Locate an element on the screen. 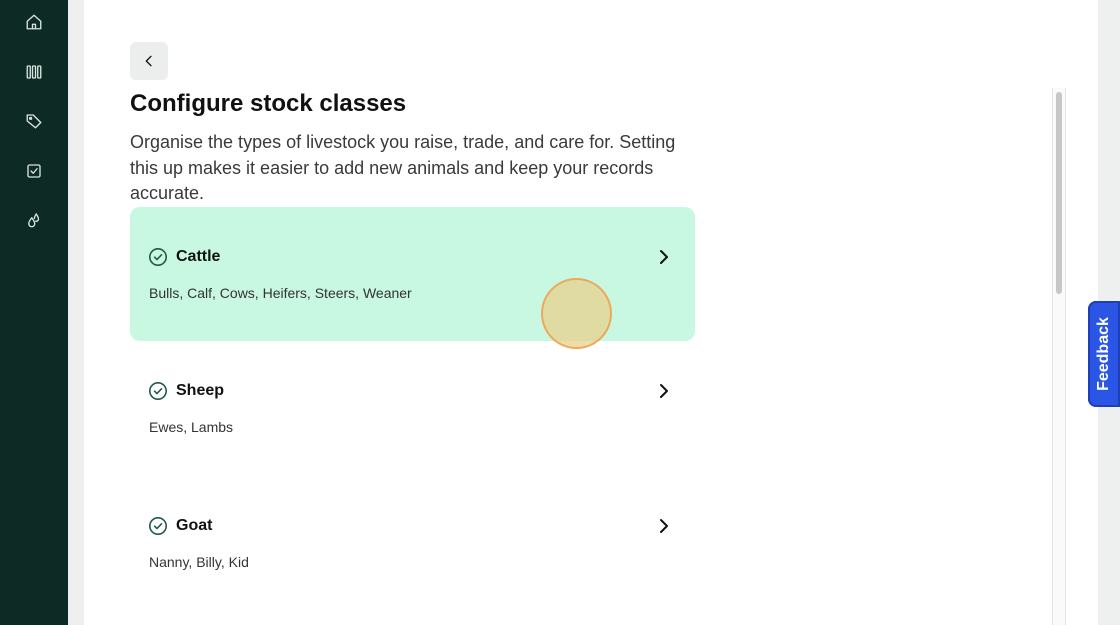 The image size is (1120, 625). stock-class-card-sheep: Sheep Ewes, Lambs is located at coordinates (412, 408).